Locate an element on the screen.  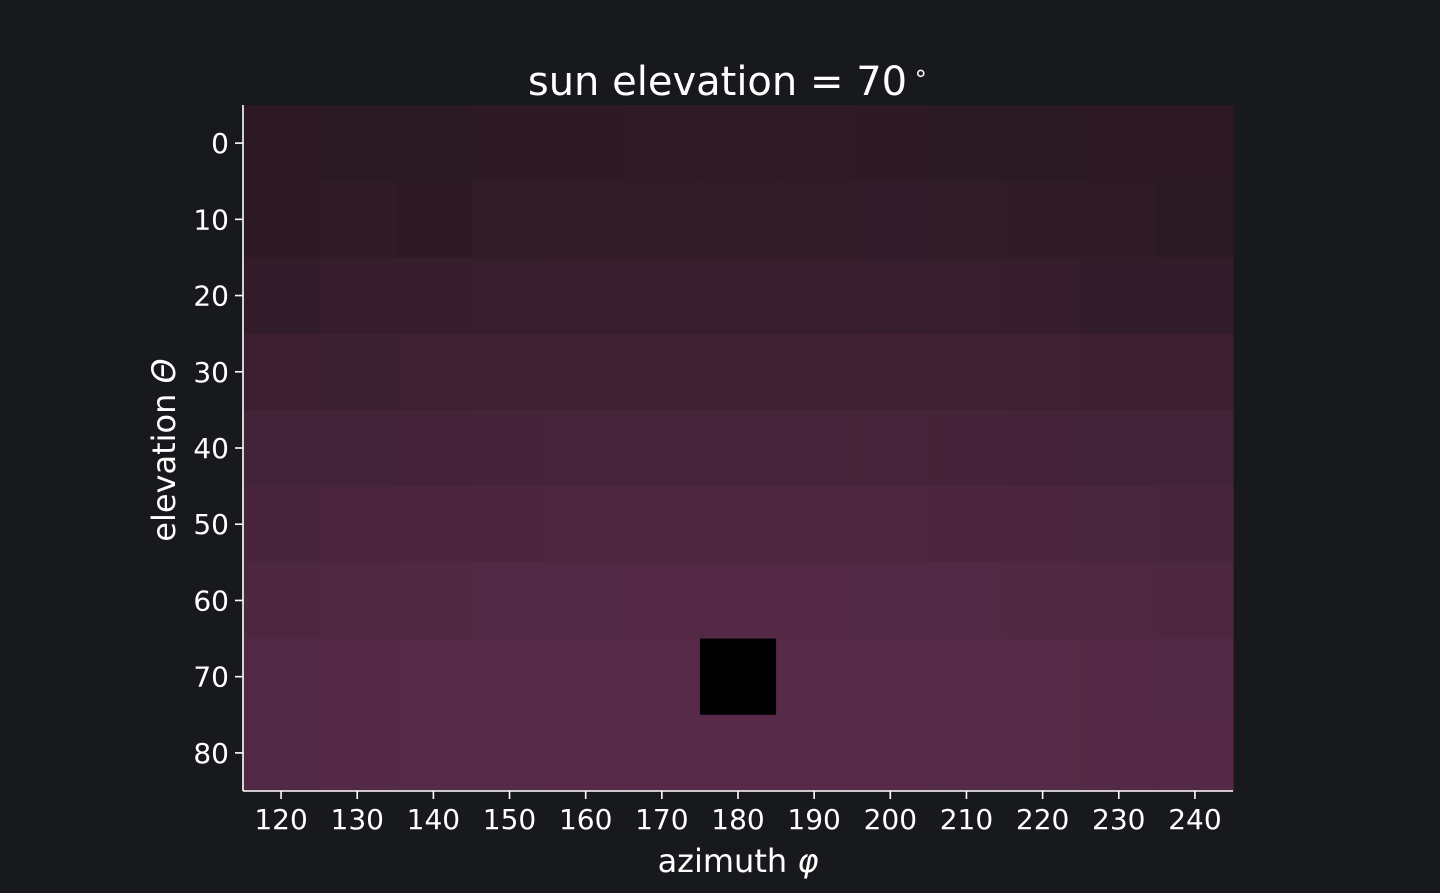
x-axis-label: azimuth φ is located at coordinates (738, 861).